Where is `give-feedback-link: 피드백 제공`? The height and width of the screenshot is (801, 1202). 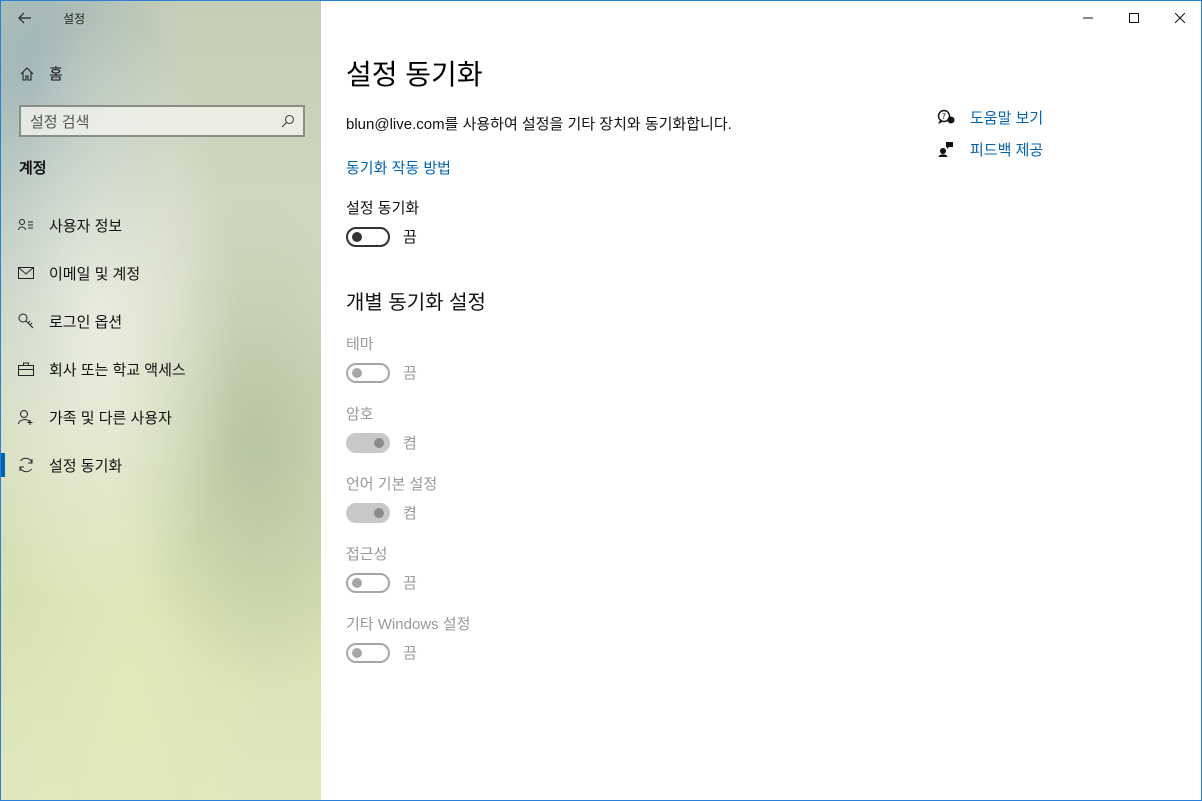 give-feedback-link: 피드백 제공 is located at coordinates (989, 149).